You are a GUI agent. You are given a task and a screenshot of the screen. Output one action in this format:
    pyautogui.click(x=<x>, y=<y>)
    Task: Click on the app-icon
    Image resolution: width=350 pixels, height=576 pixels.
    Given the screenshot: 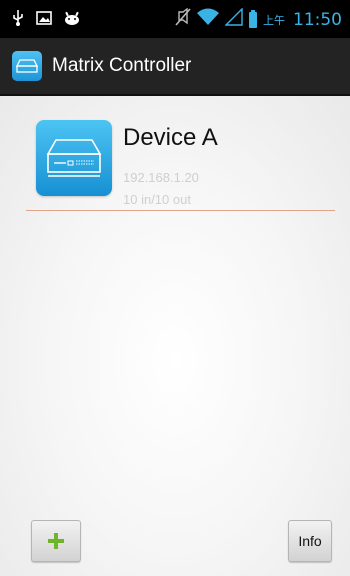 What is the action you would take?
    pyautogui.click(x=27, y=66)
    